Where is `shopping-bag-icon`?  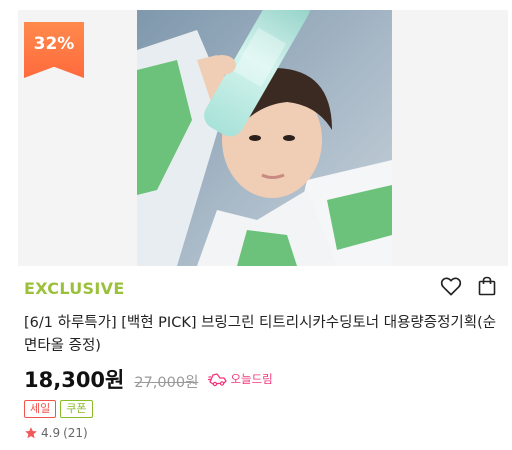
shopping-bag-icon is located at coordinates (487, 286).